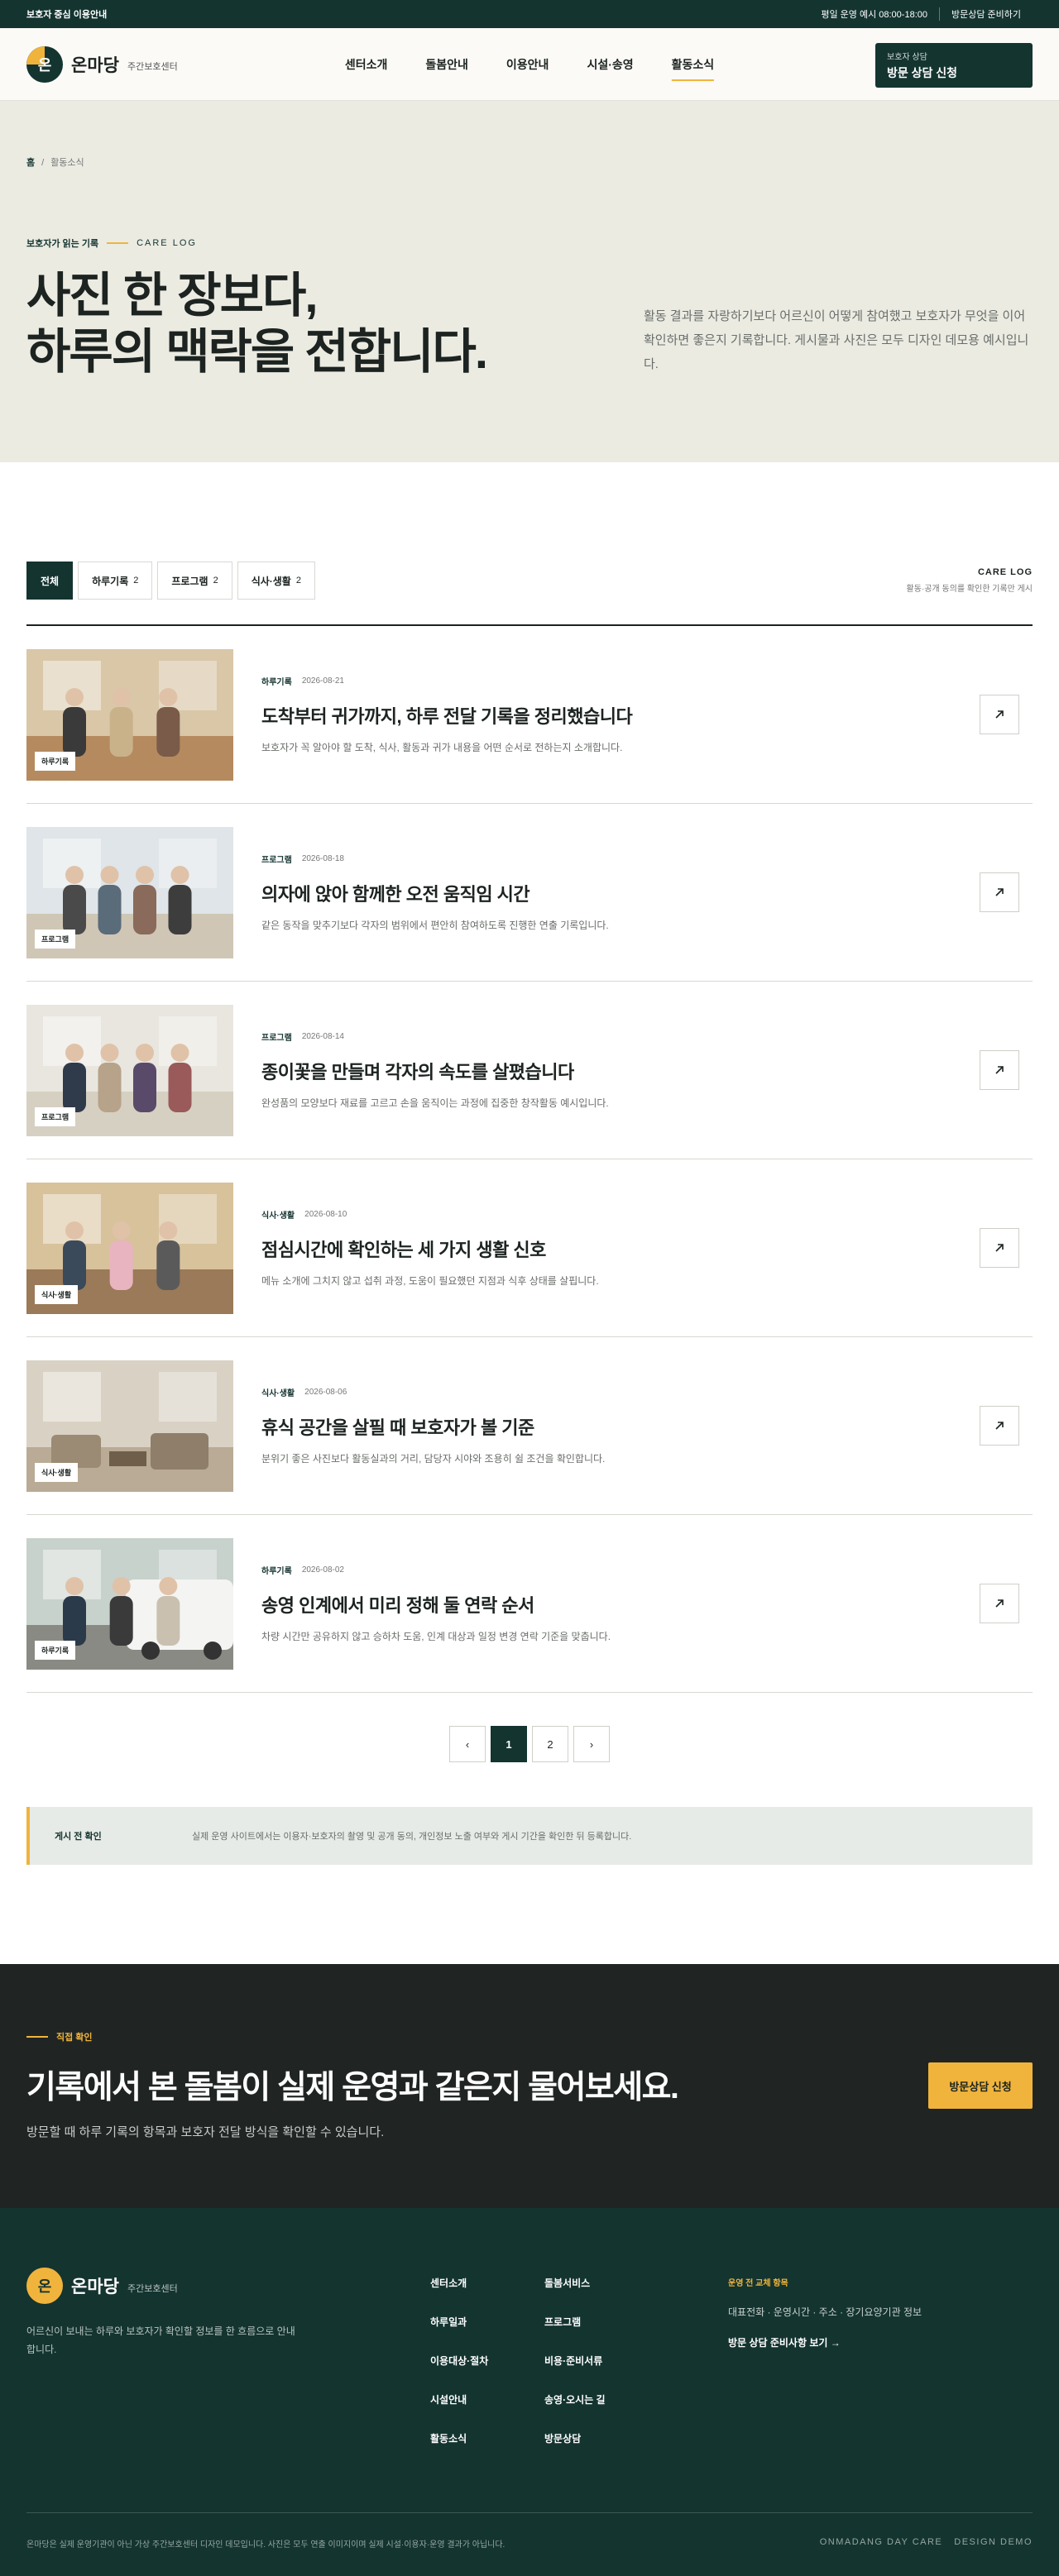 Image resolution: width=1059 pixels, height=2576 pixels. What do you see at coordinates (95, 2286) in the screenshot?
I see `footer-logo-name: 온마당` at bounding box center [95, 2286].